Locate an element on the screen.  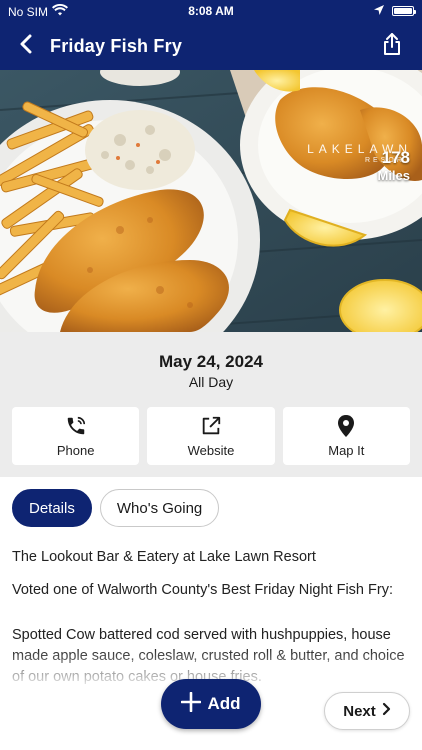
share-icon is located at coordinates (392, 46).